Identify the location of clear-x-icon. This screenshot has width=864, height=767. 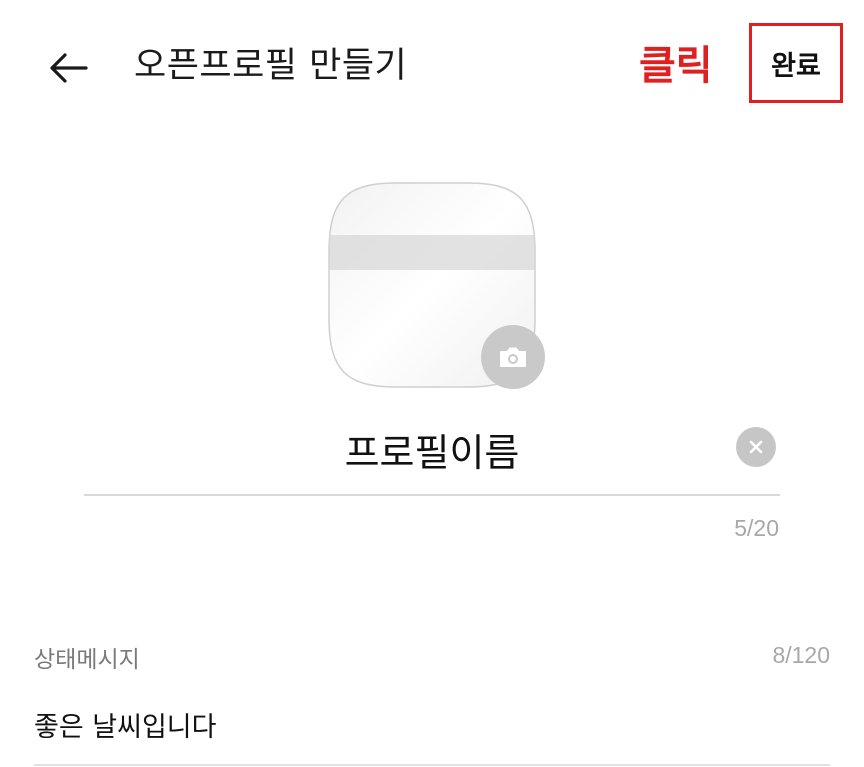
(756, 447).